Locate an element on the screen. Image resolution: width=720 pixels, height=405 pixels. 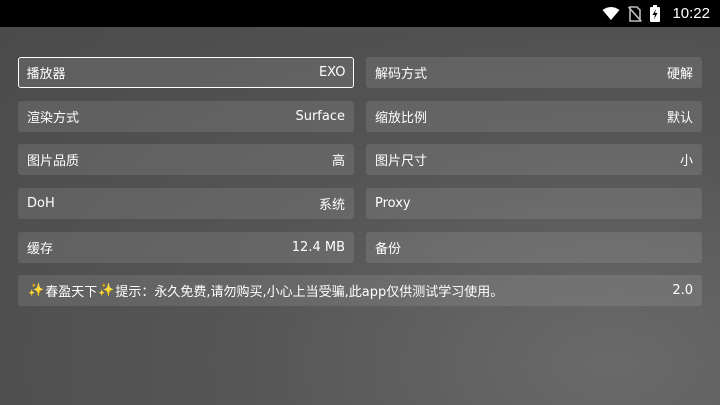
image-quality-label: 图片品质 is located at coordinates (53, 162).